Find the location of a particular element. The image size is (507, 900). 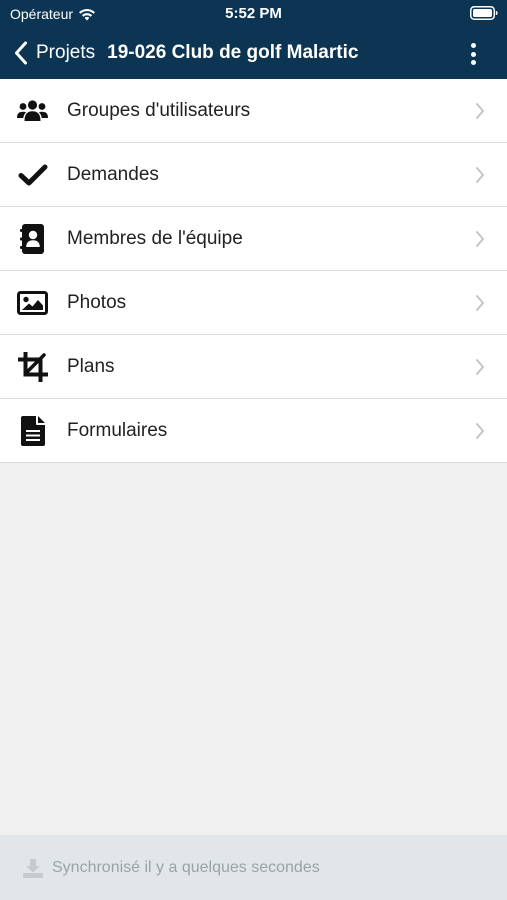

menu-item-label: Photos is located at coordinates (97, 302).